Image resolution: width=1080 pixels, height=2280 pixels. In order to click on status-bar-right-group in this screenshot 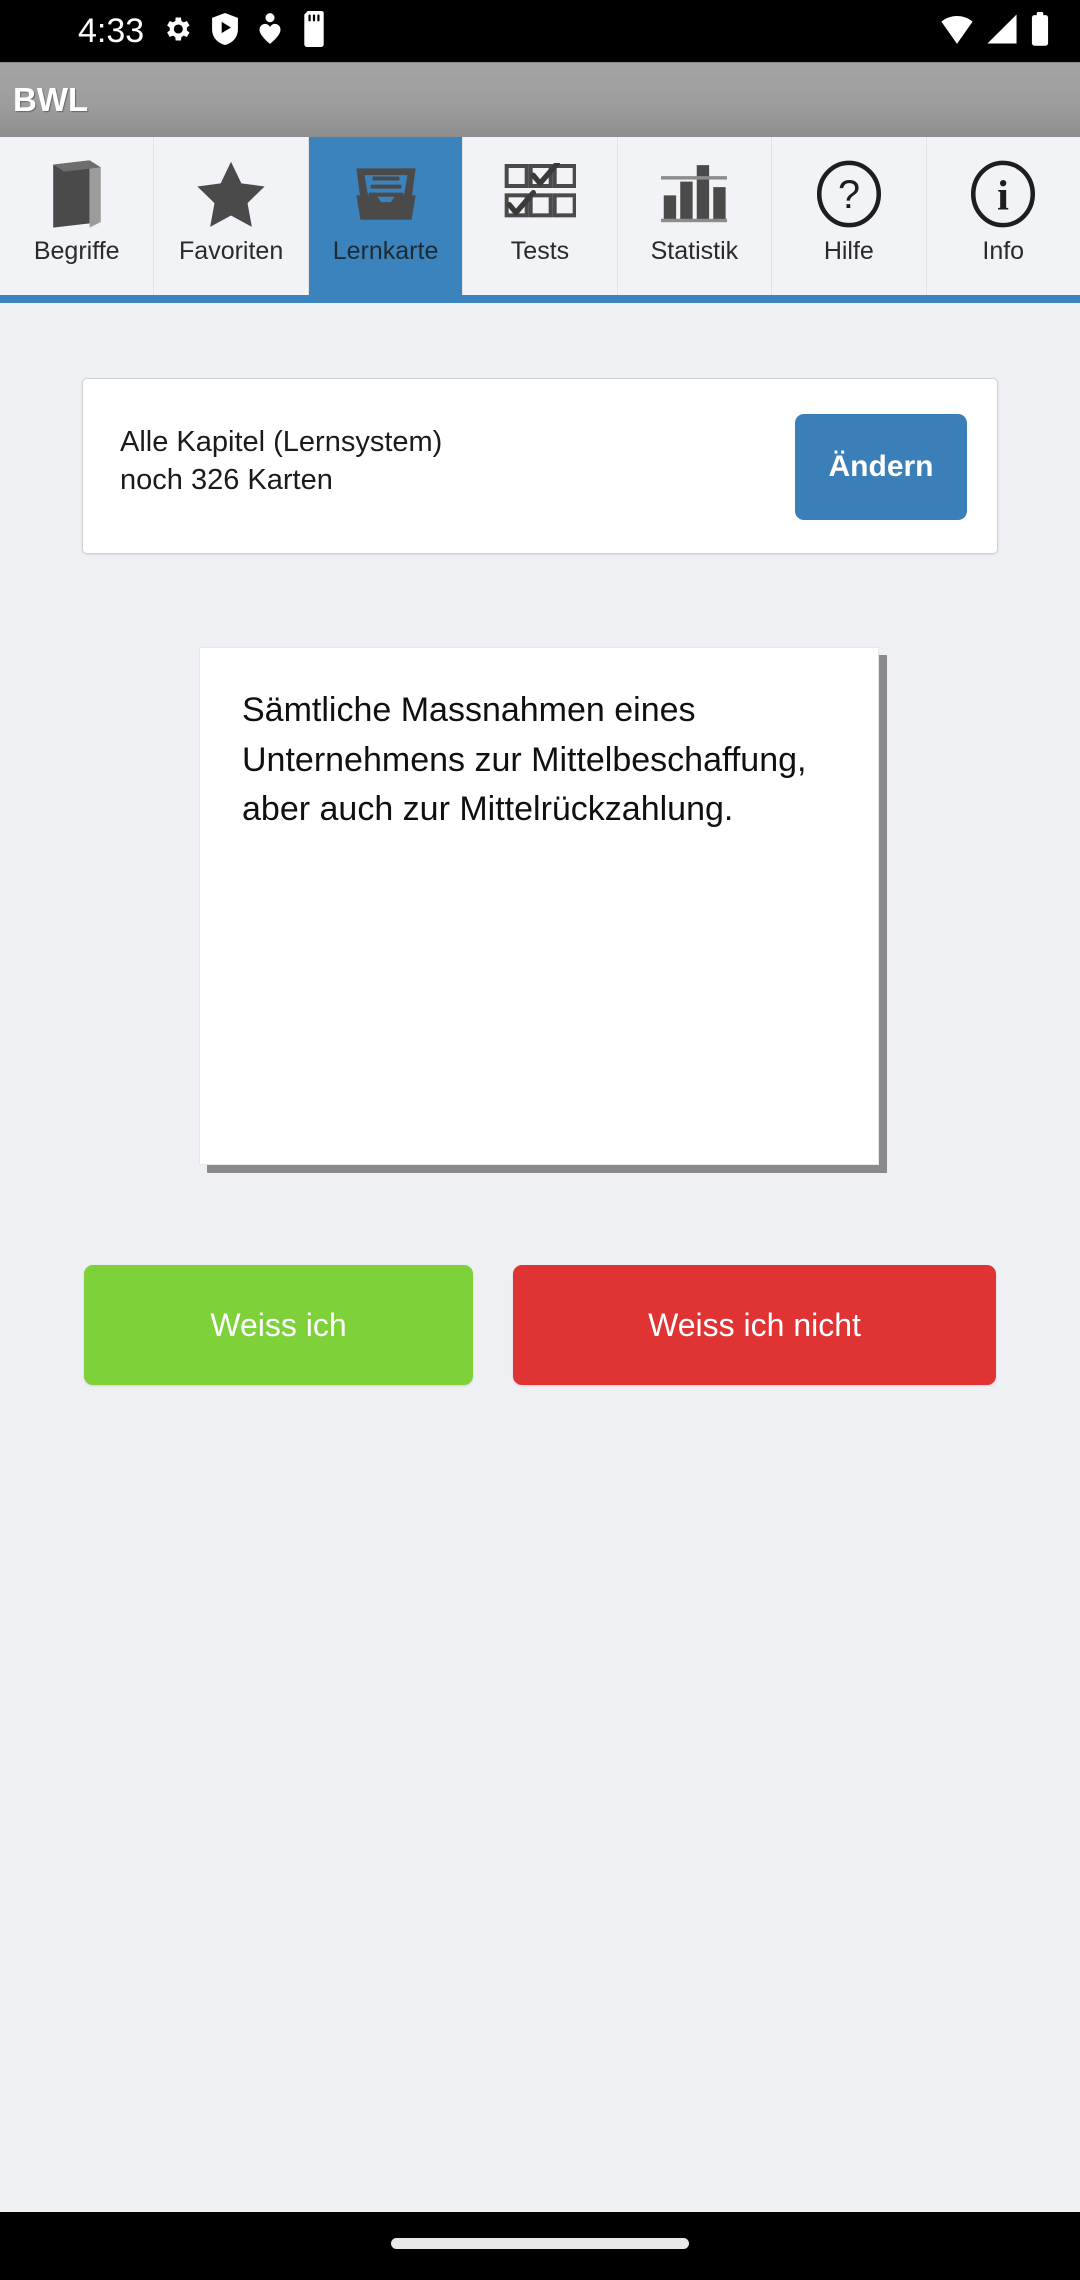, I will do `click(995, 31)`.